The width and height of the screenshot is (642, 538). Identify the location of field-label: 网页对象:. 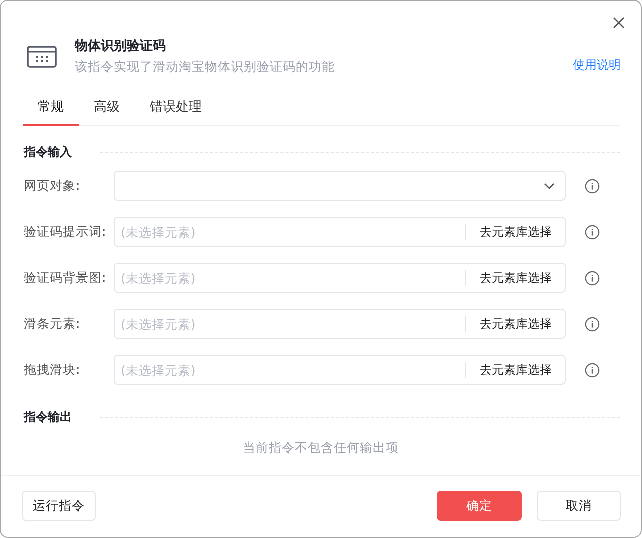
(53, 186).